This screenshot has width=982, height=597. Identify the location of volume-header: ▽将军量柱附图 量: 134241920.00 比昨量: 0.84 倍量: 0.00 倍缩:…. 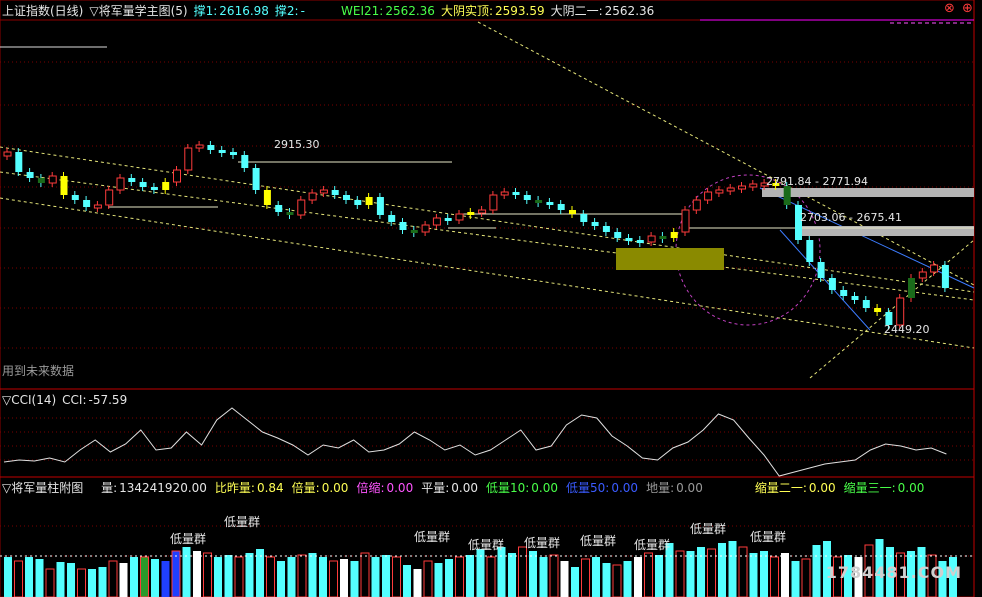
(470, 488).